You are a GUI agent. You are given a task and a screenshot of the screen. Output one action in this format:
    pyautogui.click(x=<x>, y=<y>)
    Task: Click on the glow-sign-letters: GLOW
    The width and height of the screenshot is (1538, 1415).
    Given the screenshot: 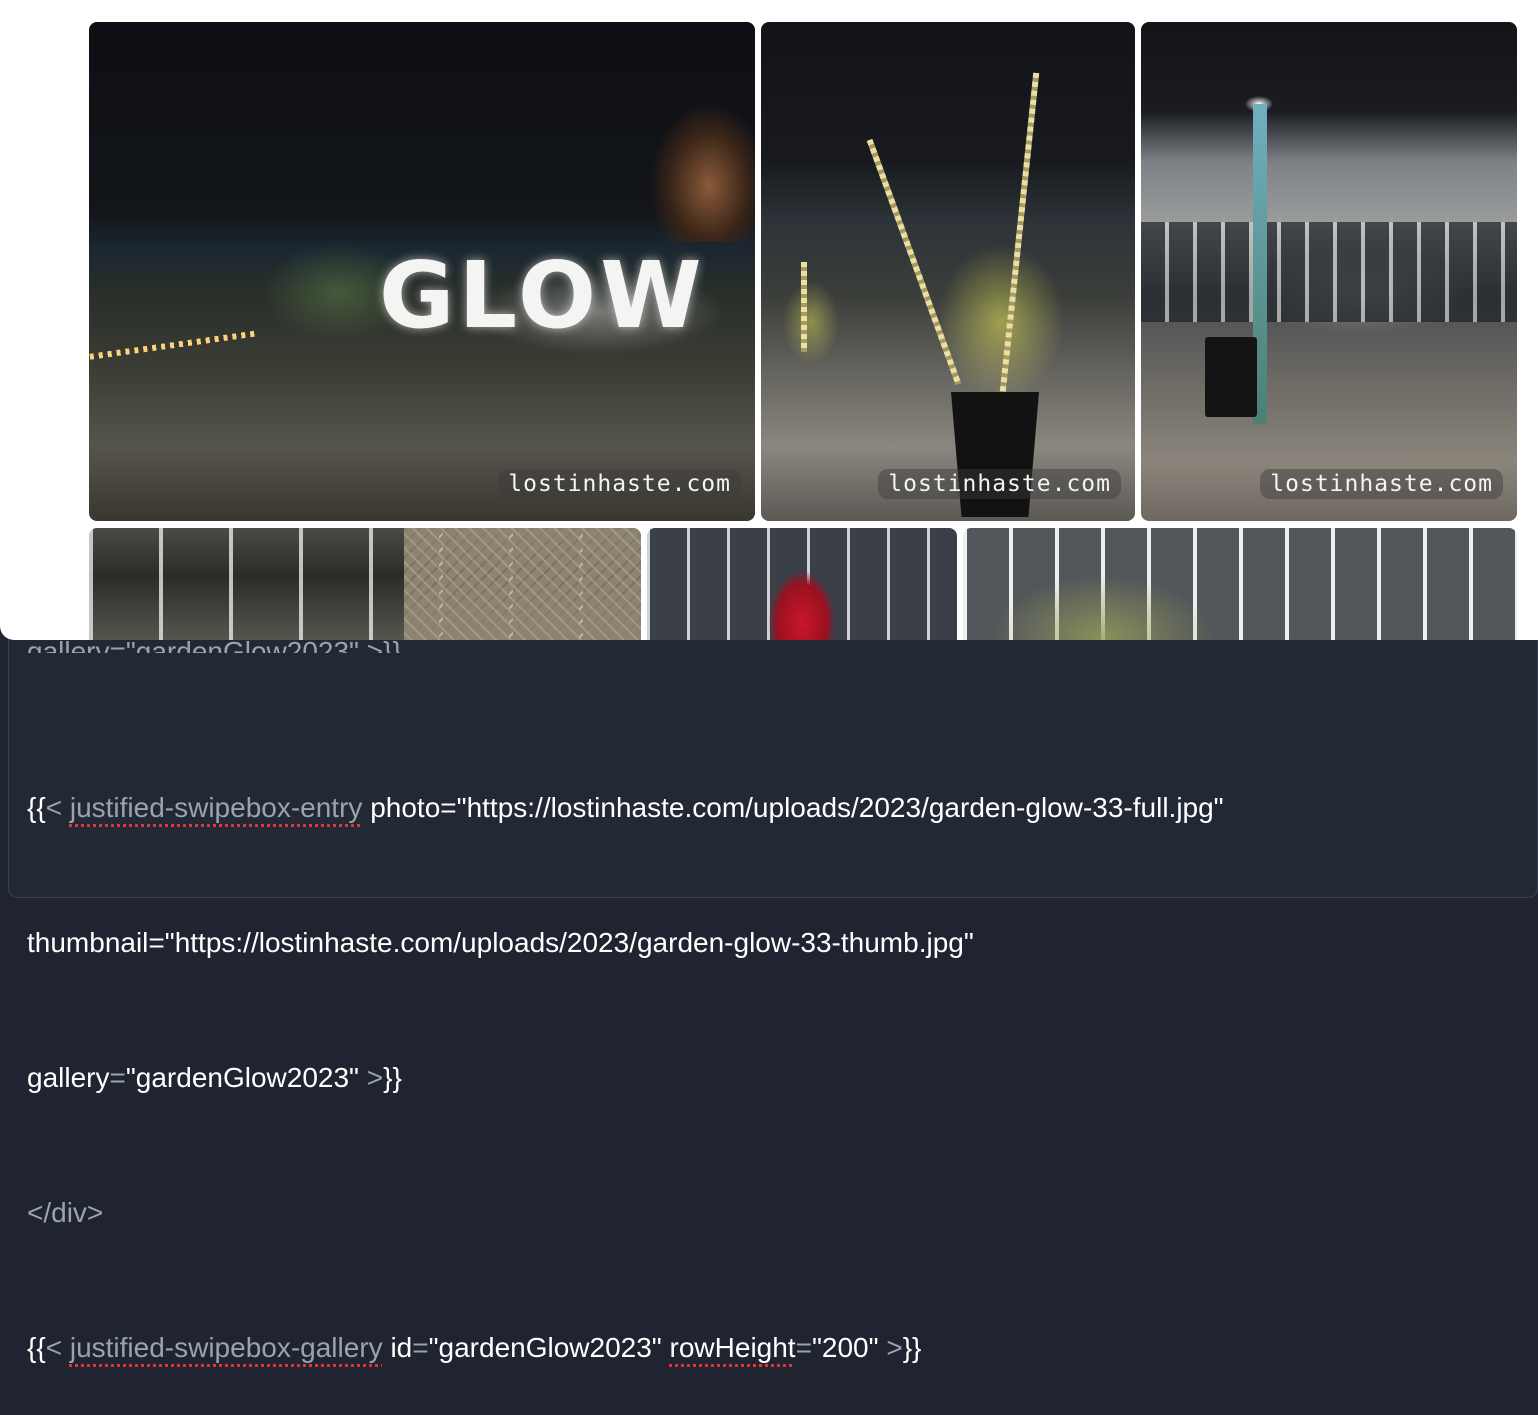 What is the action you would take?
    pyautogui.click(x=542, y=295)
    